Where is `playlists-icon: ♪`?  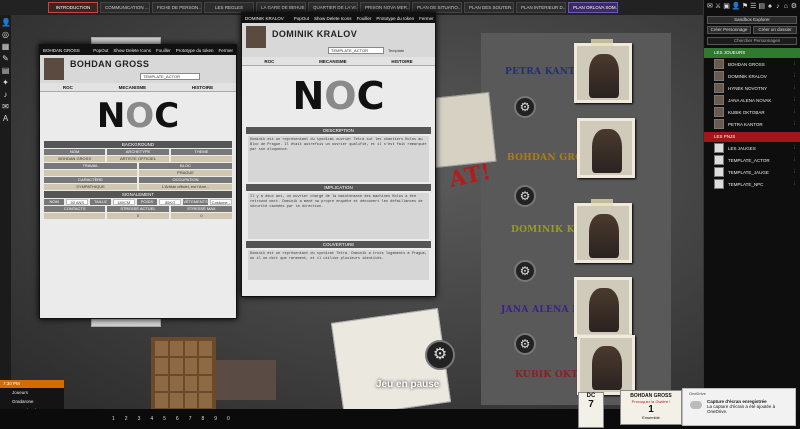 playlists-icon: ♪ is located at coordinates (778, 7).